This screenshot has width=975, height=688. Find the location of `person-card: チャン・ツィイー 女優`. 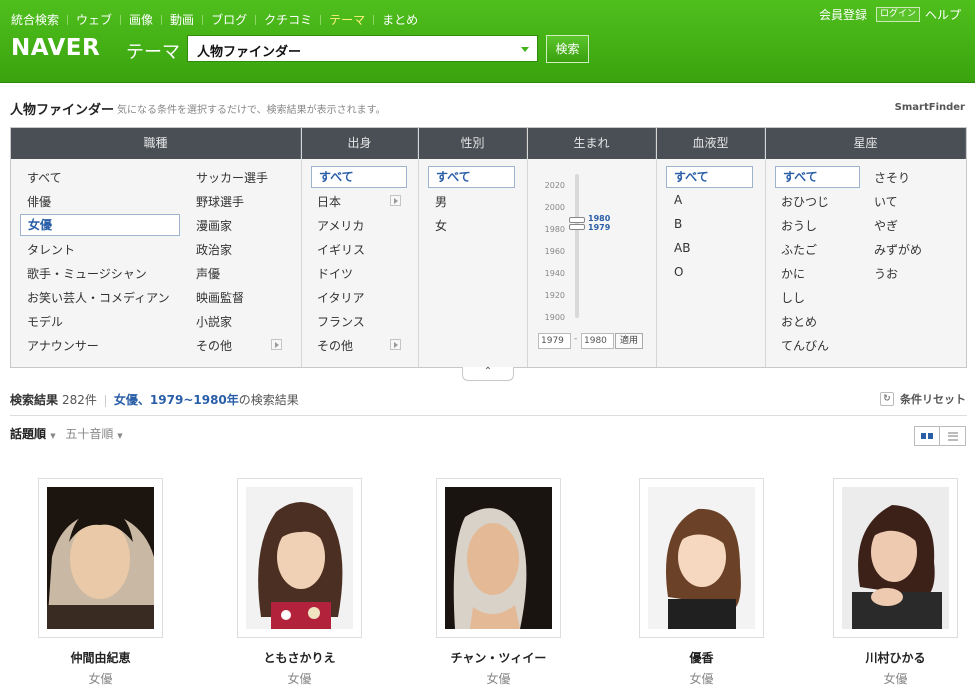

person-card: チャン・ツィイー 女優 is located at coordinates (498, 582).